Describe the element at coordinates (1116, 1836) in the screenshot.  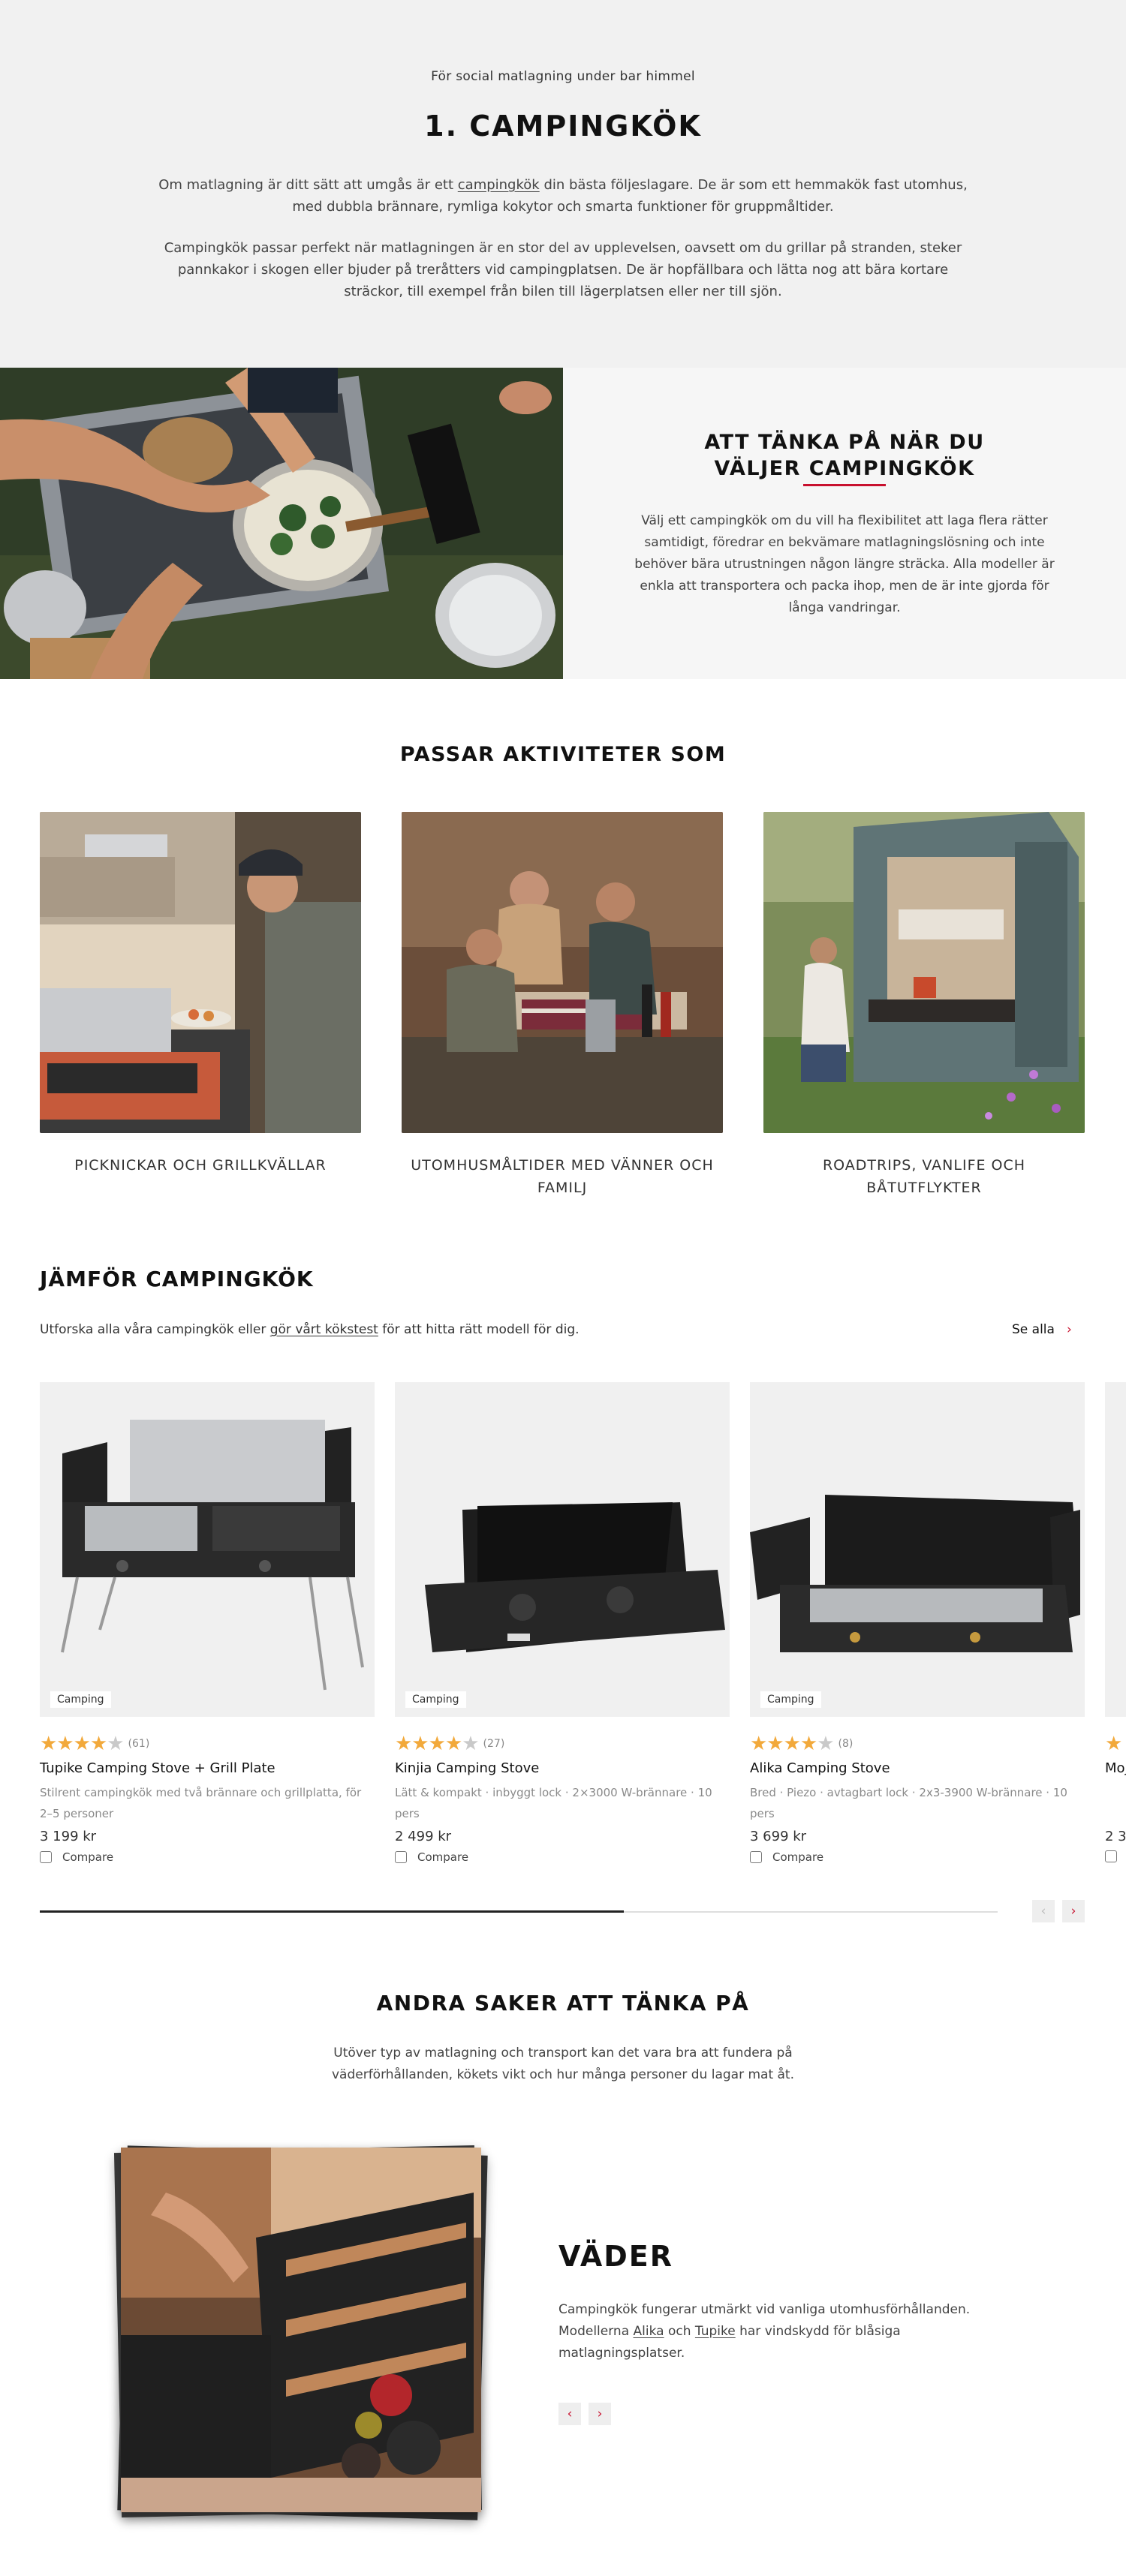
I see `product-price: 2 3` at that location.